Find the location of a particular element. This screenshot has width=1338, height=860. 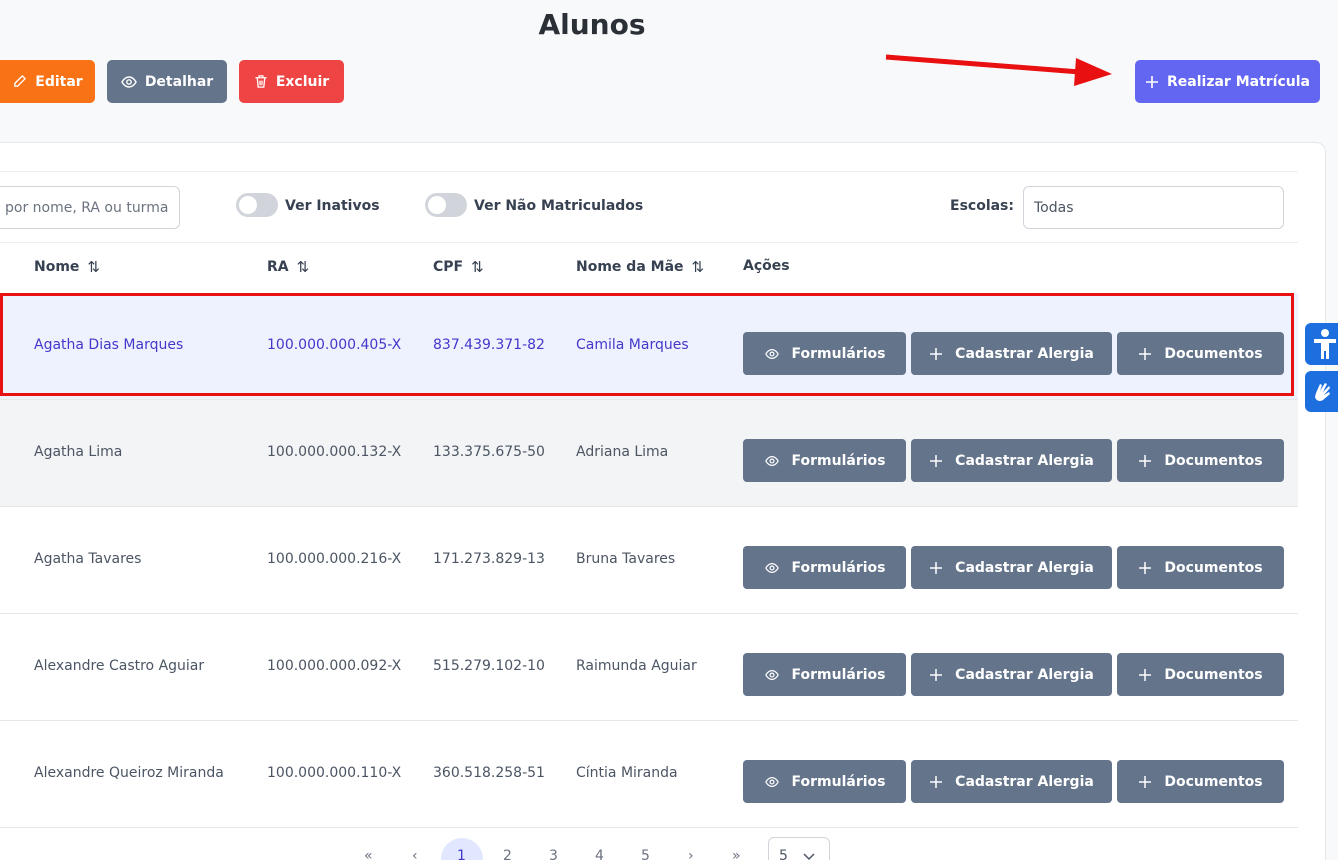

enroll-button: Realizar Matrícula is located at coordinates (1227, 81).